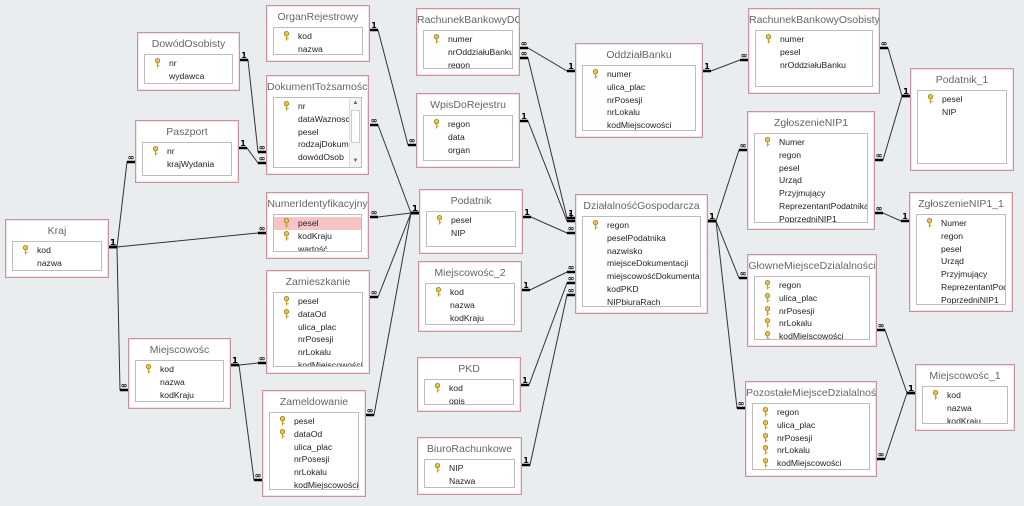 This screenshot has height=506, width=1024. What do you see at coordinates (965, 375) in the screenshot?
I see `table-title: Miejscowośc_1` at bounding box center [965, 375].